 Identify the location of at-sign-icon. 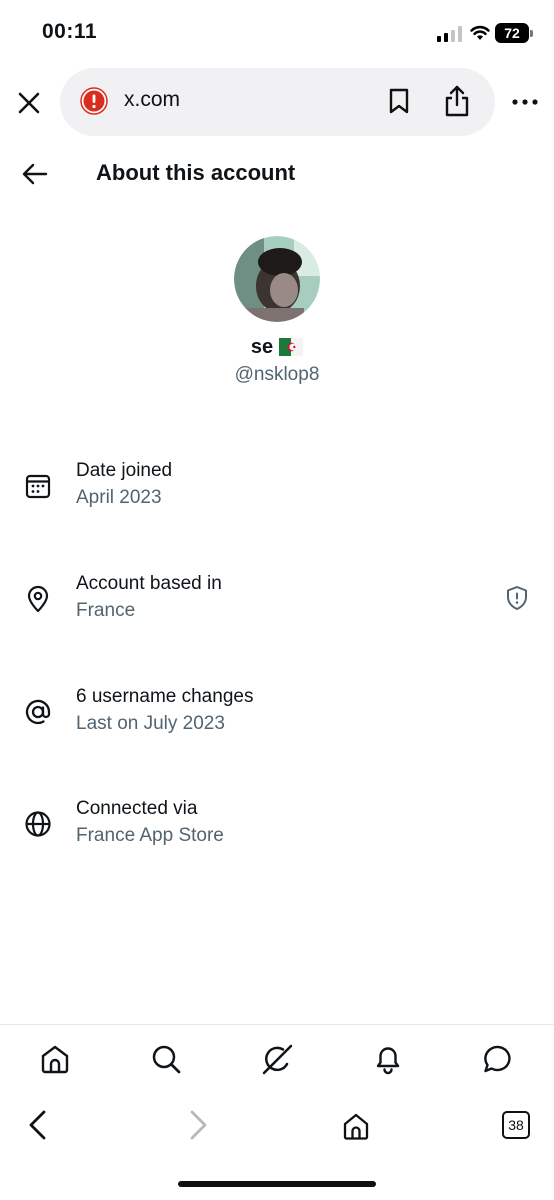
(38, 712).